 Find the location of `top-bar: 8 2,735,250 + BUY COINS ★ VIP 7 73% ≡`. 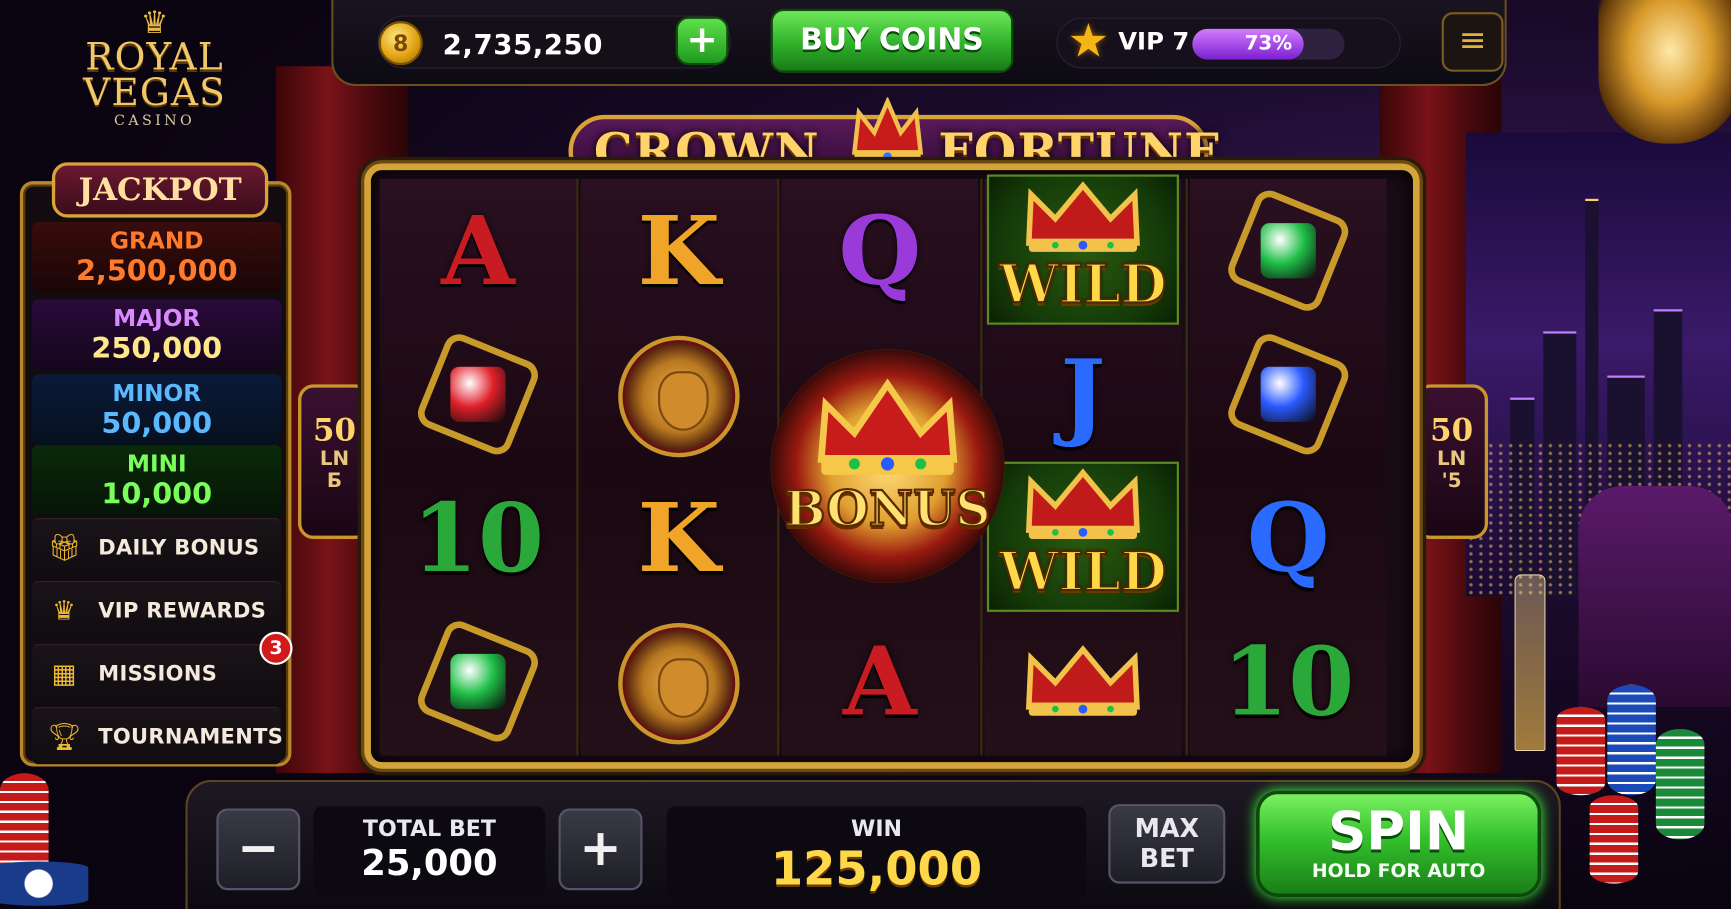

top-bar: 8 2,735,250 + BUY COINS ★ VIP 7 73% ≡ is located at coordinates (919, 43).